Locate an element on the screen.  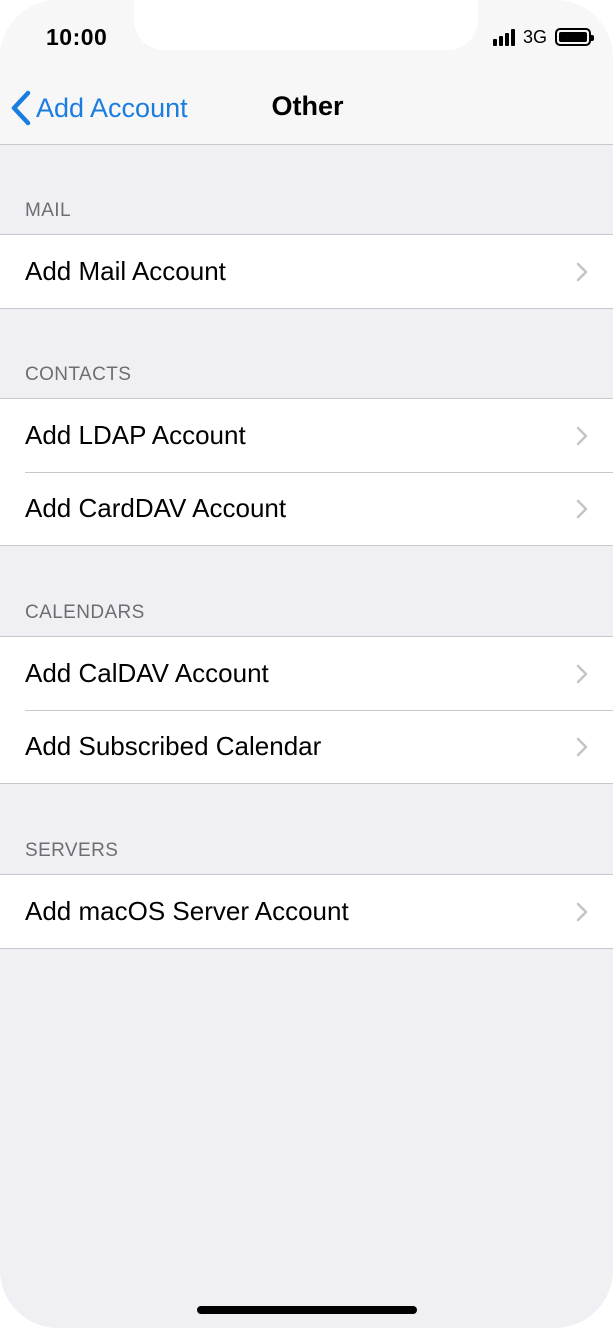
group-mail: Add Mail Account is located at coordinates (306, 271).